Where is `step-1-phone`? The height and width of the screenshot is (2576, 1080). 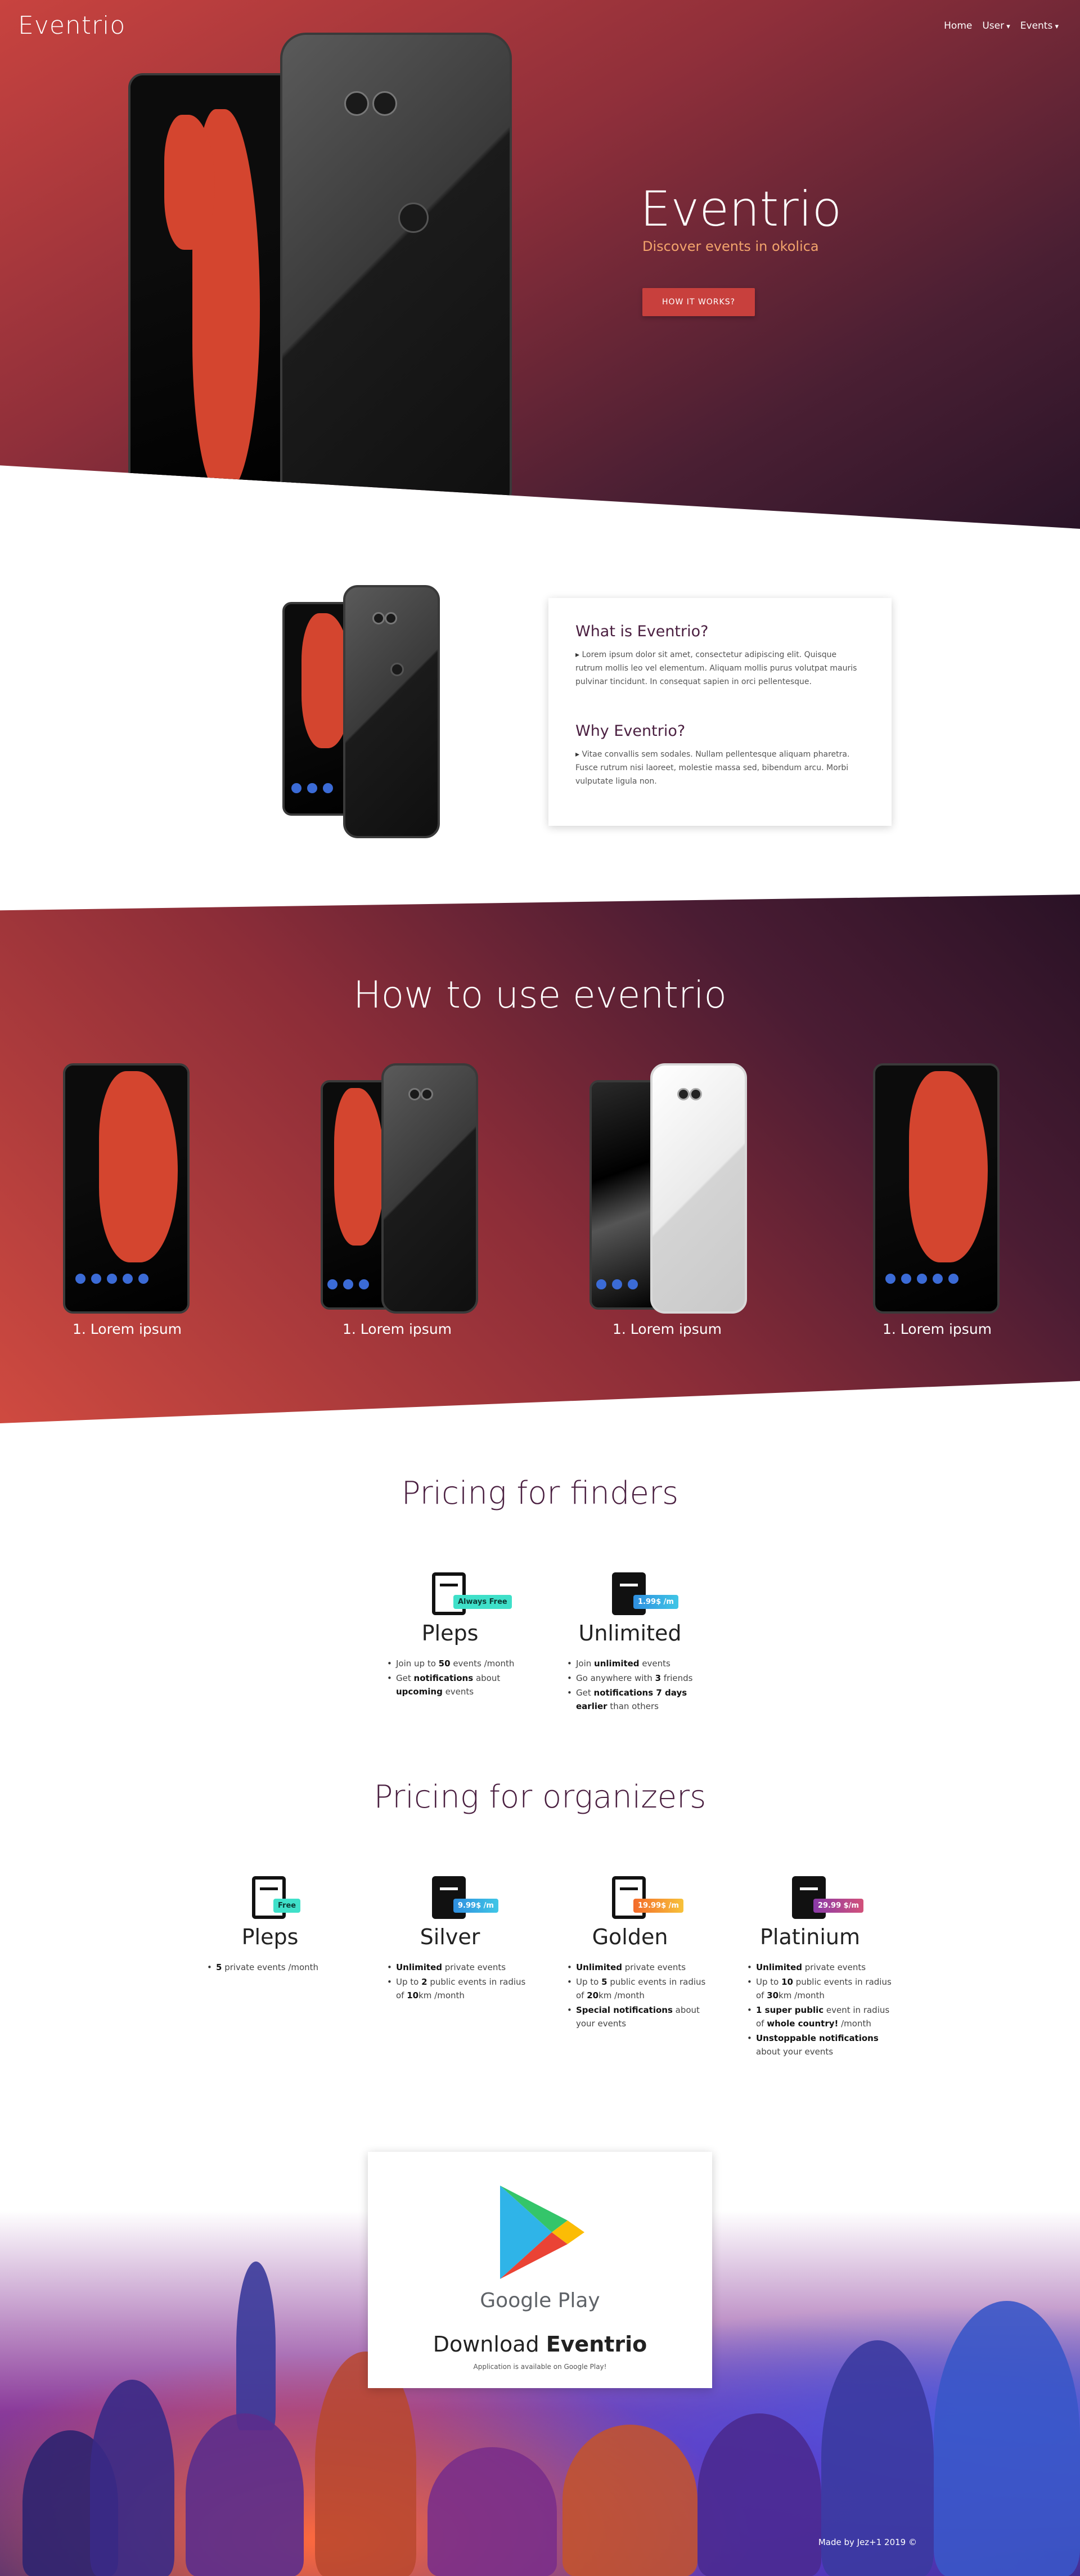
step-1-phone is located at coordinates (126, 1188).